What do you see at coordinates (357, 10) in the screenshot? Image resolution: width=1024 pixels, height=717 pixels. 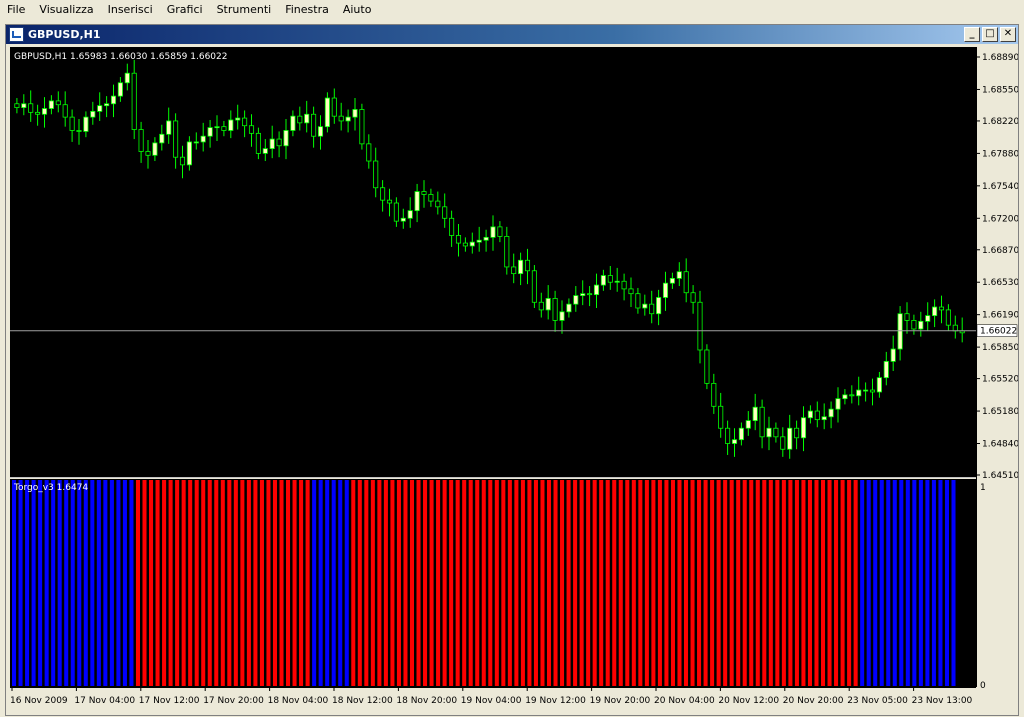 I see `menu-aiuto: Aiuto` at bounding box center [357, 10].